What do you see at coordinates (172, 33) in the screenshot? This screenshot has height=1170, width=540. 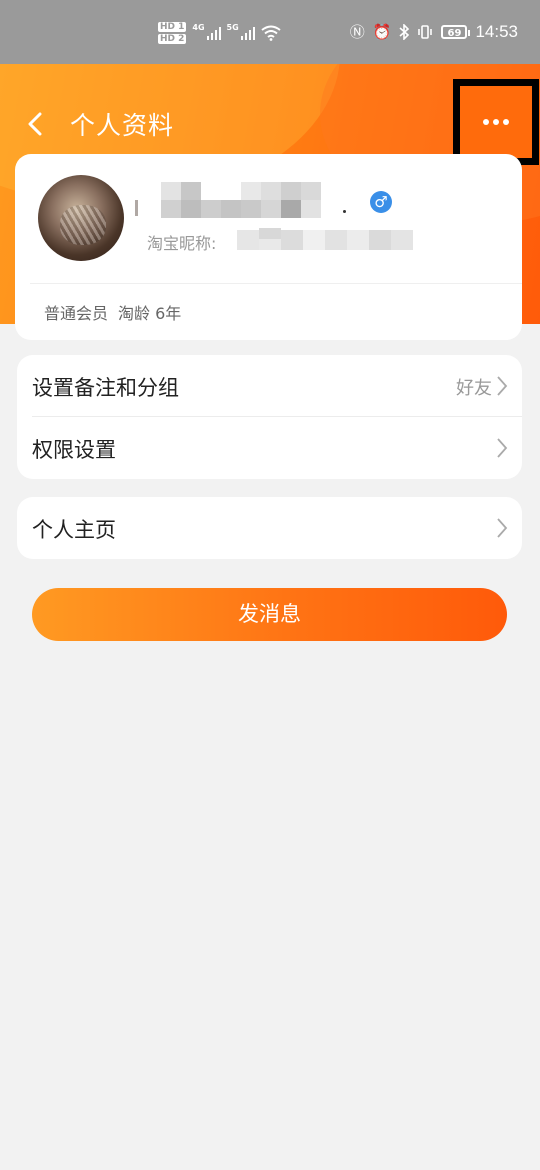 I see `hd-badges: HD 1 HD 2` at bounding box center [172, 33].